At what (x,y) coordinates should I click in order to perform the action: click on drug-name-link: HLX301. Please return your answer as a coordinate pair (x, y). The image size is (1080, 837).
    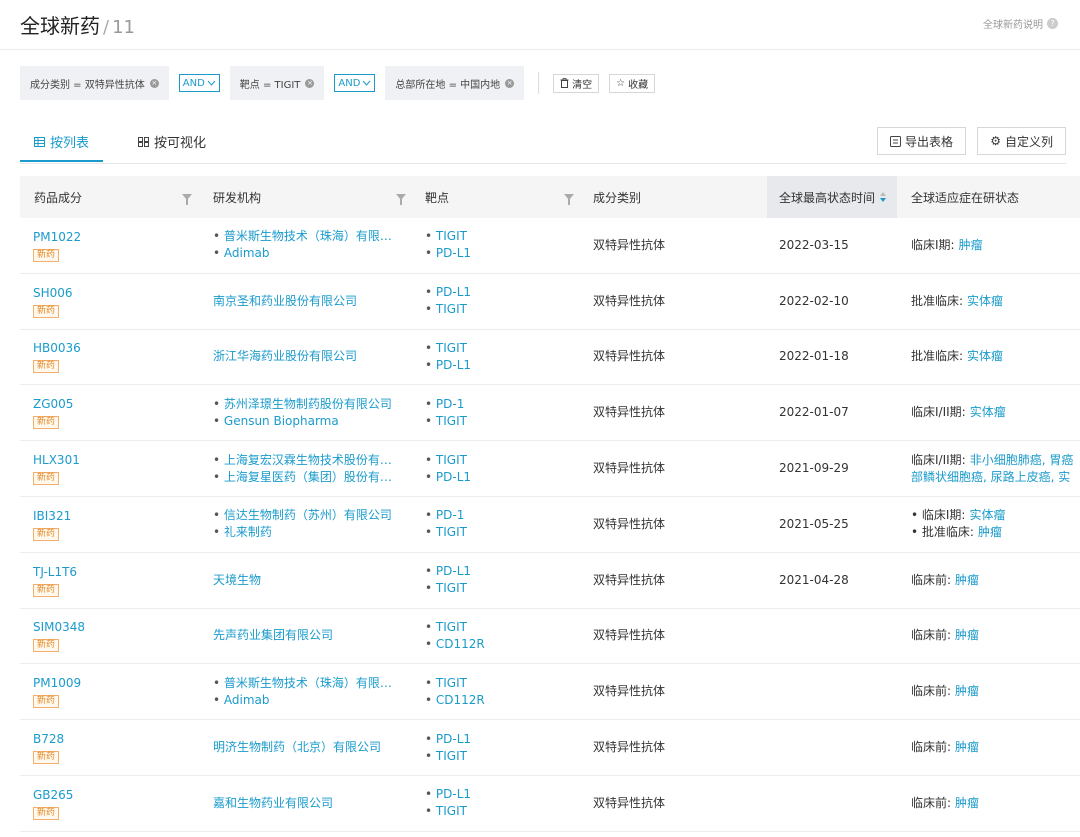
    Looking at the image, I should click on (108, 460).